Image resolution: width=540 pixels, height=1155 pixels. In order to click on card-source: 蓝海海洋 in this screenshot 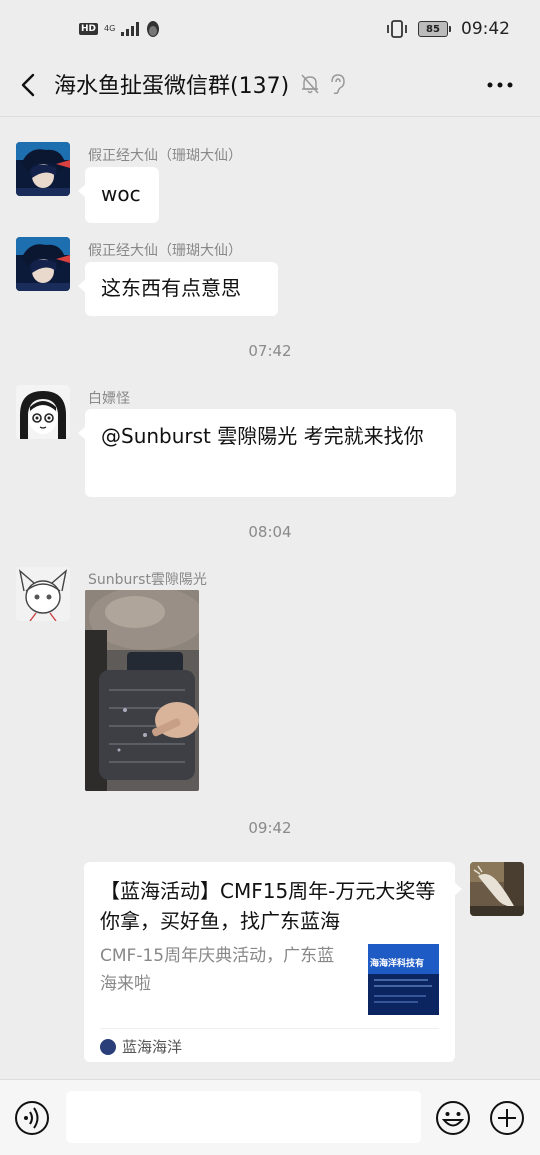, I will do `click(141, 1046)`.